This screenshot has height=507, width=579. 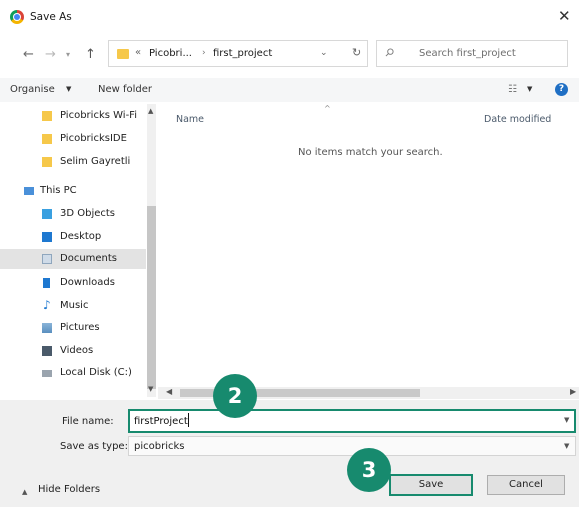 I want to click on column-header-date-modified: Date modified, so click(x=517, y=119).